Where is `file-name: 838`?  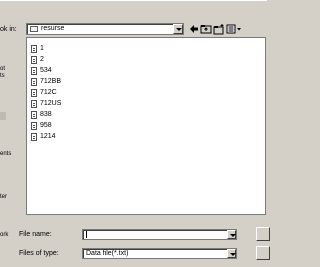
file-name: 838 is located at coordinates (46, 114).